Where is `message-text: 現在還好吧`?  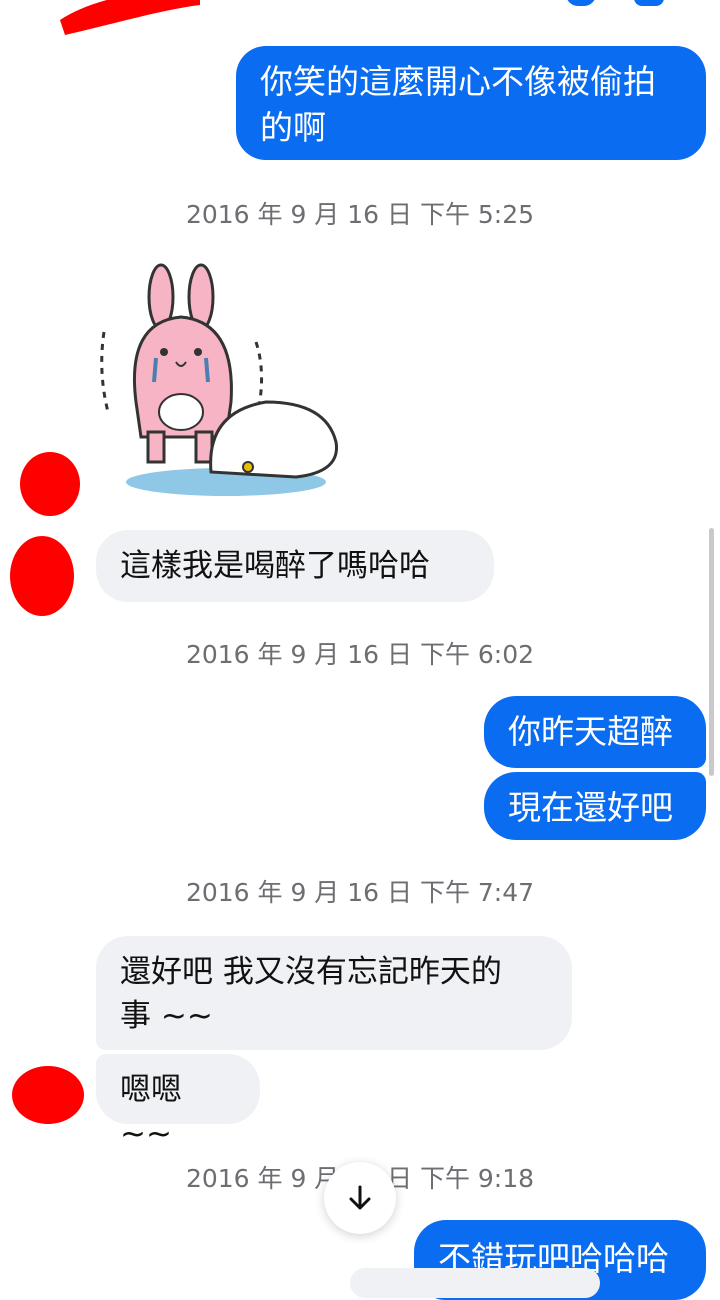 message-text: 現在還好吧 is located at coordinates (590, 807).